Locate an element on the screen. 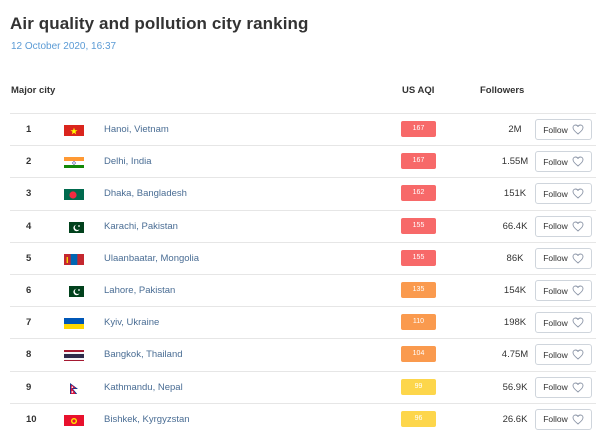 The image size is (608, 436). thailand-flag is located at coordinates (74, 355).